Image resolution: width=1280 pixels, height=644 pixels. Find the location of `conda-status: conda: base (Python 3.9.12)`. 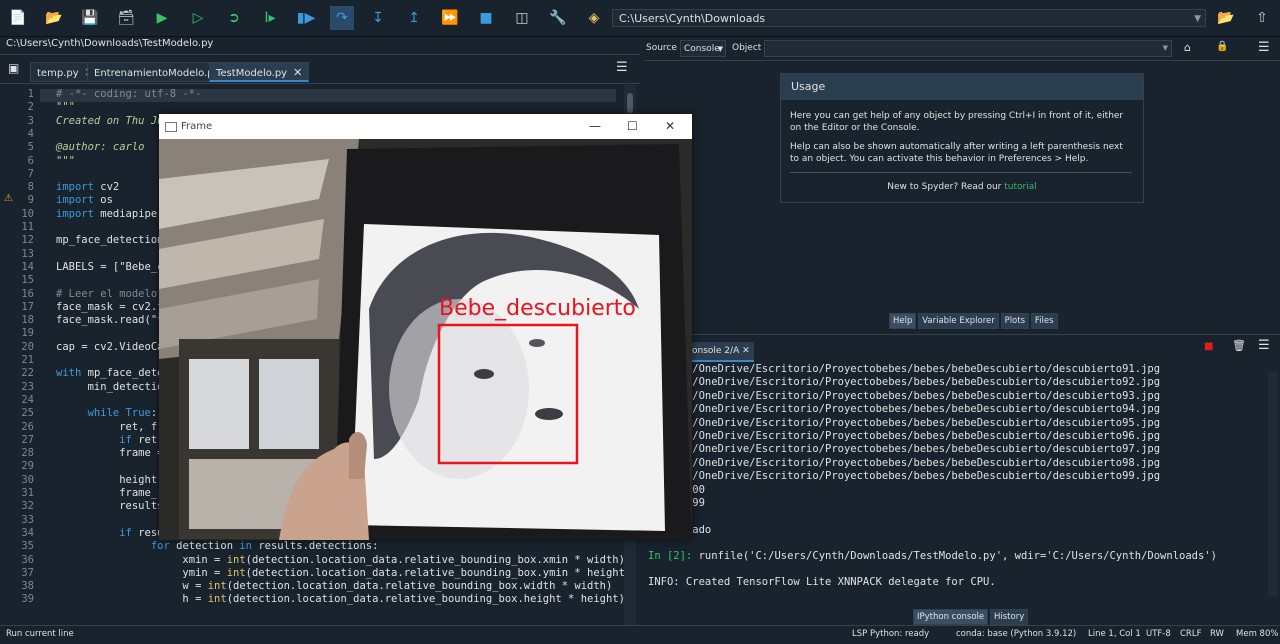

conda-status: conda: base (Python 3.9.12) is located at coordinates (1016, 634).